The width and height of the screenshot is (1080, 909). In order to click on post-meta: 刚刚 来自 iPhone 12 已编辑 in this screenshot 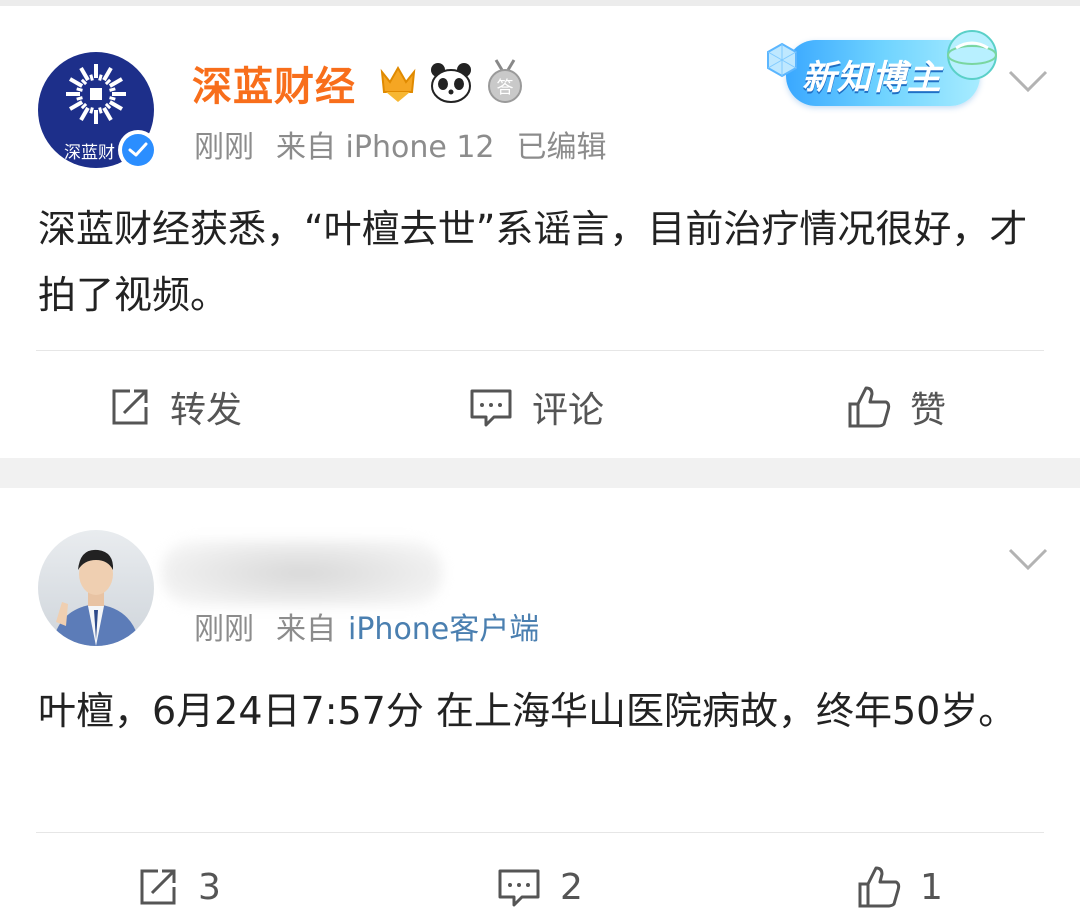, I will do `click(411, 144)`.